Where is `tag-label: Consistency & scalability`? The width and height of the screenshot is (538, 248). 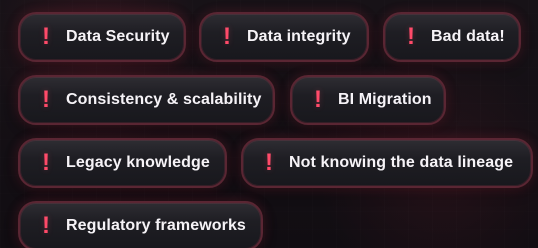
tag-label: Consistency & scalability is located at coordinates (164, 99).